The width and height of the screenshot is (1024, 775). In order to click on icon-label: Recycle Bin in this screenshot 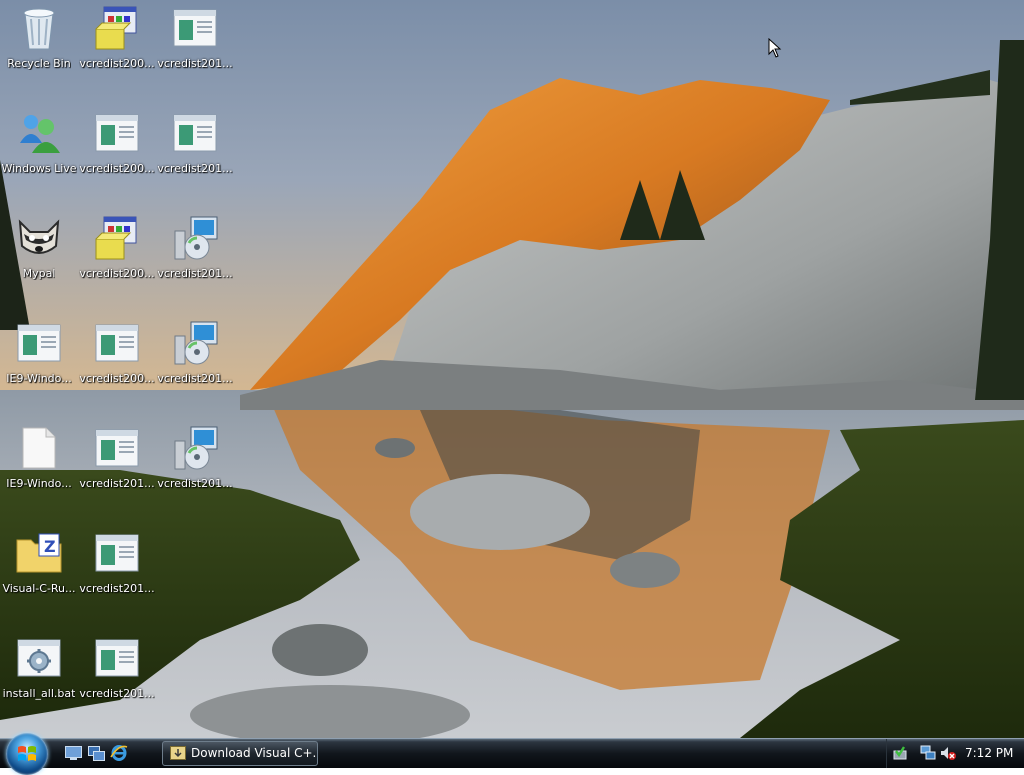, I will do `click(39, 63)`.